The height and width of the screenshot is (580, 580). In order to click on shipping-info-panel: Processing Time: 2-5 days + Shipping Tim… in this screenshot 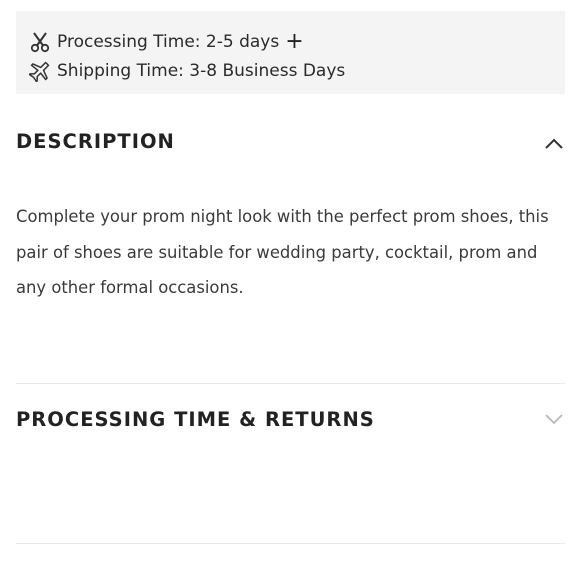, I will do `click(290, 52)`.